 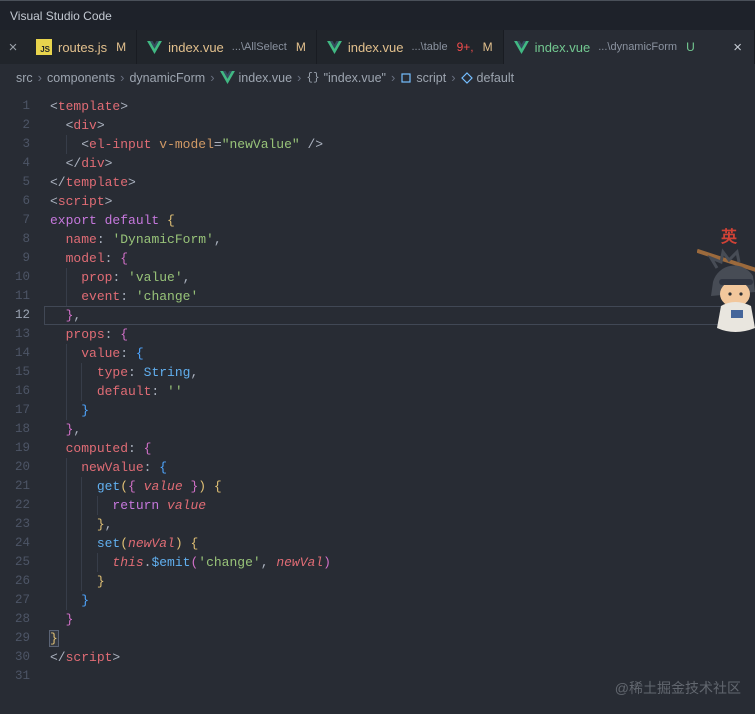 What do you see at coordinates (377, 448) in the screenshot?
I see `code-line: 19 computed: {` at bounding box center [377, 448].